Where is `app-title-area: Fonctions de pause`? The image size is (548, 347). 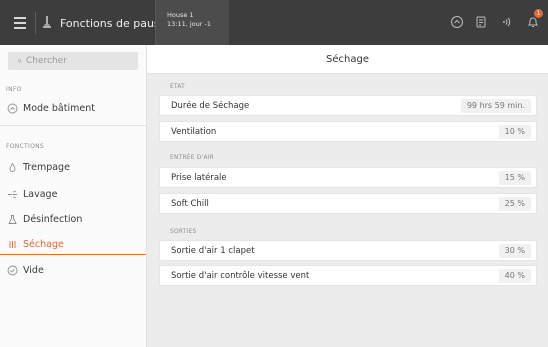 app-title-area: Fonctions de pause is located at coordinates (104, 23).